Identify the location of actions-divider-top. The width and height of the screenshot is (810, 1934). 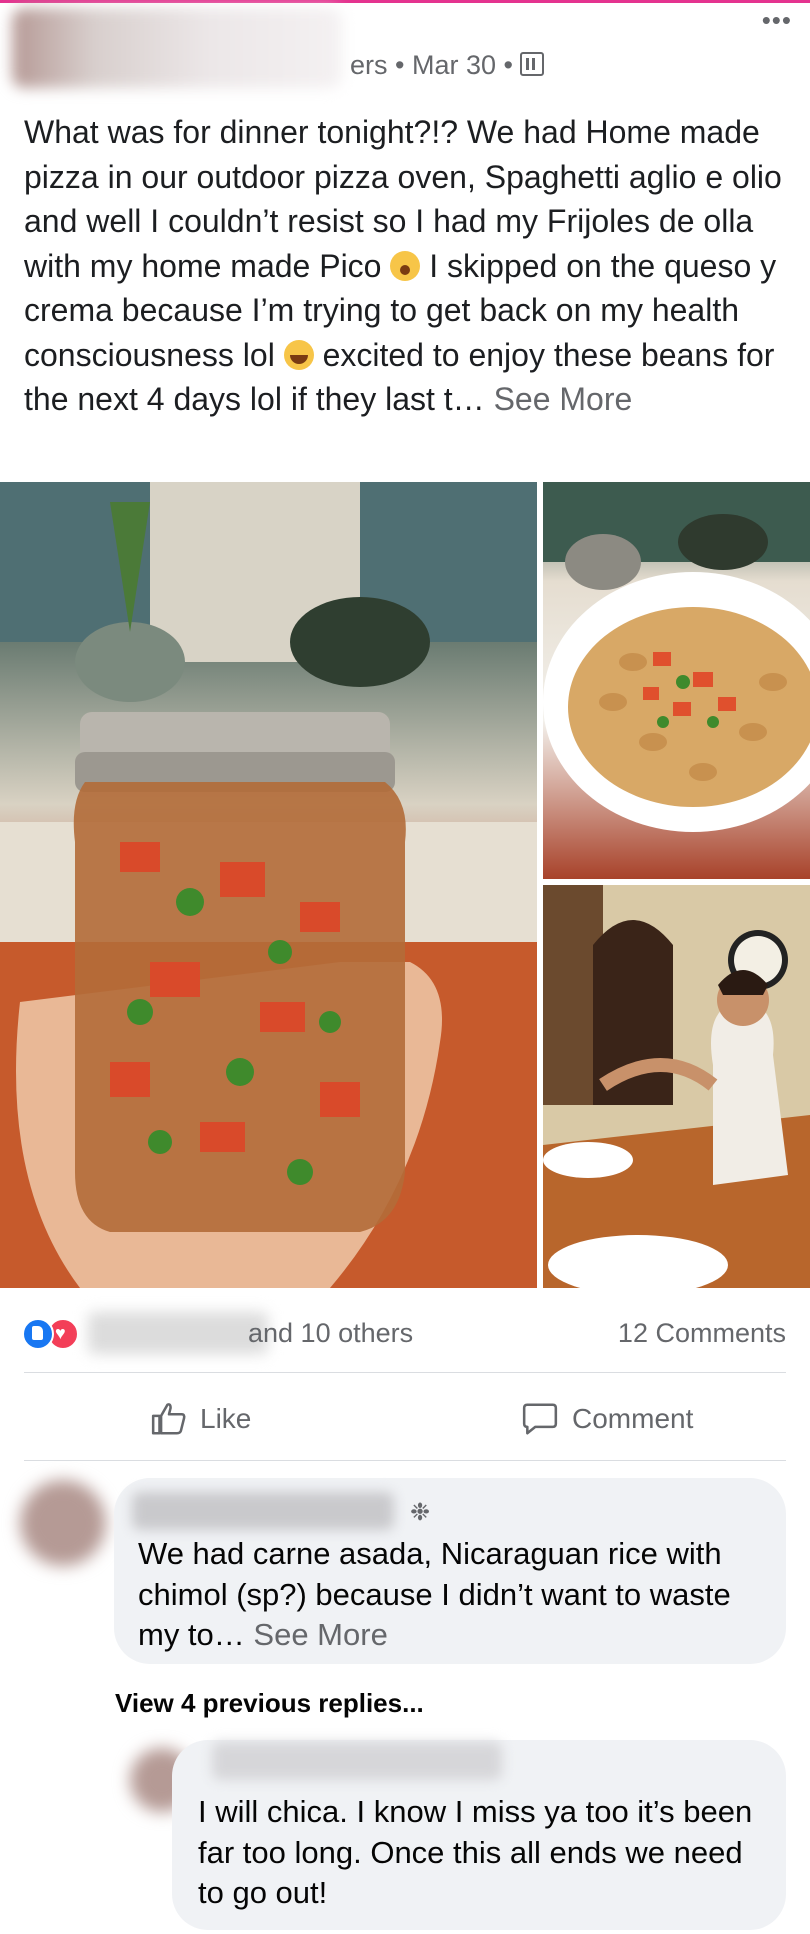
(405, 1372).